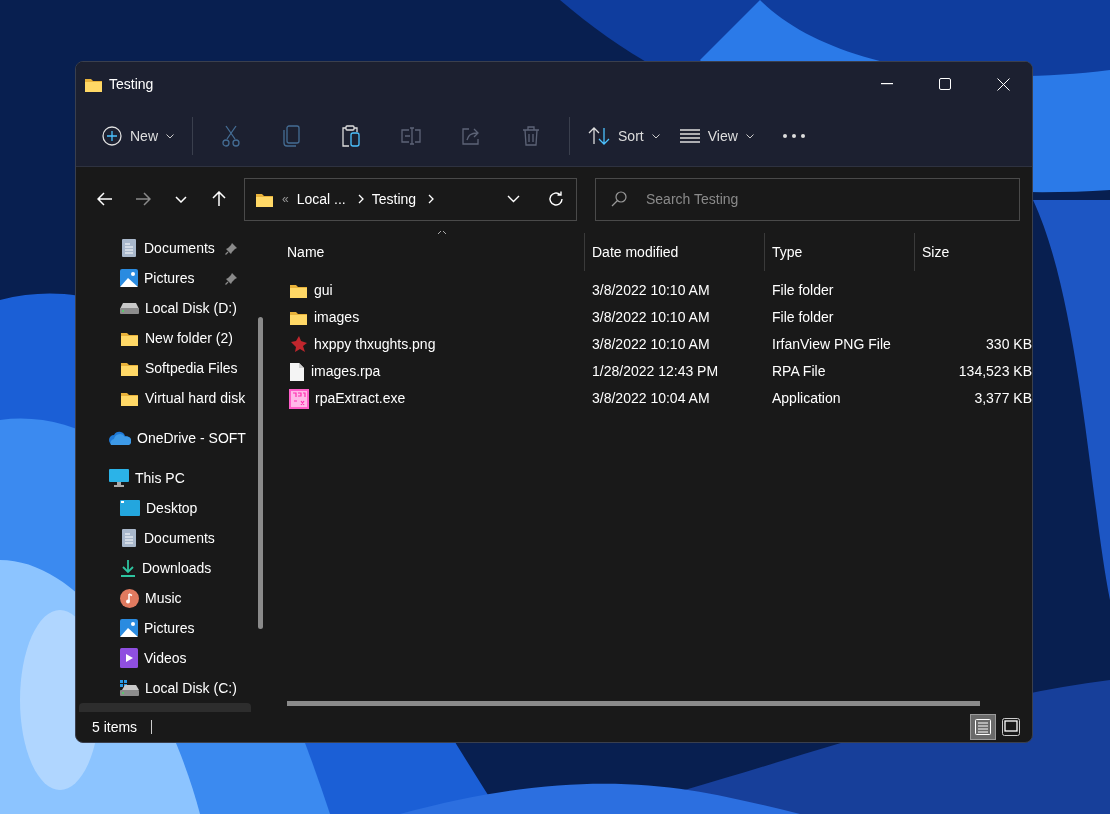  Describe the element at coordinates (171, 568) in the screenshot. I see `sidebar-item: Downloads` at that location.